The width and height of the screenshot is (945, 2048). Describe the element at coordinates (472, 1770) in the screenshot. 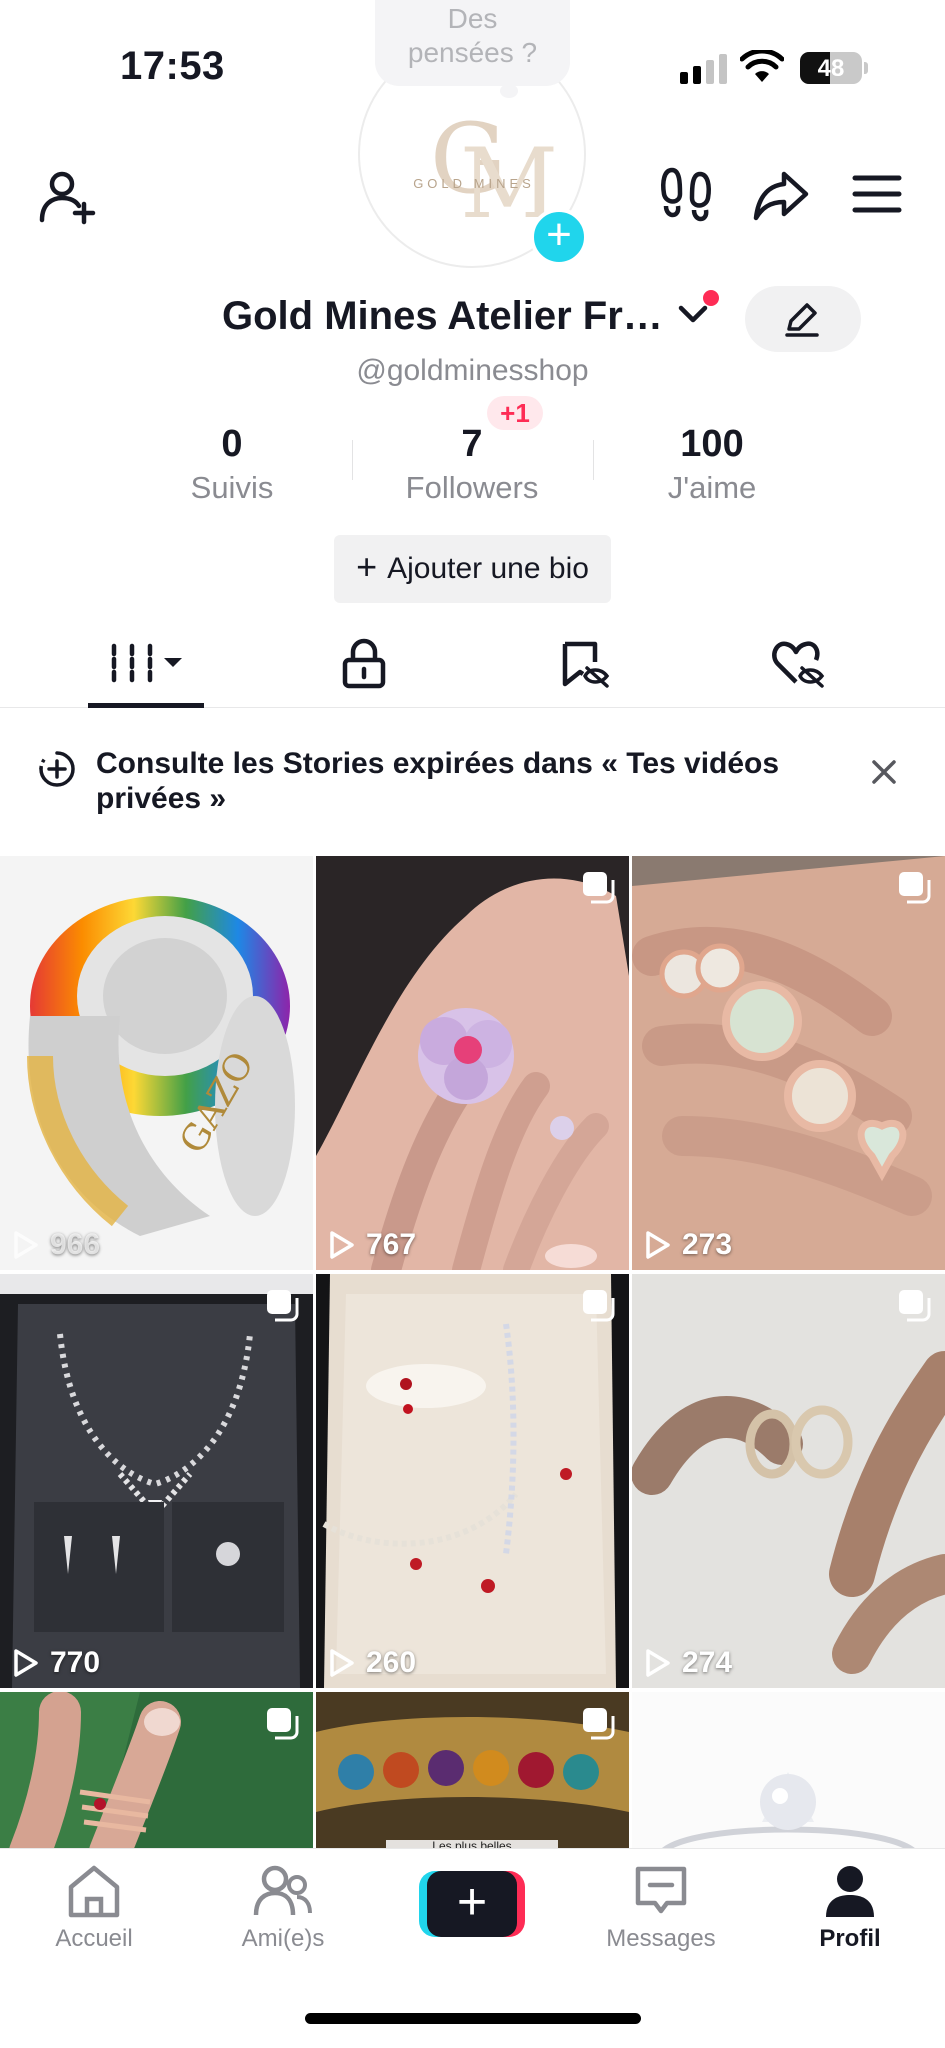

I see `video-tile: Les plus belles` at that location.